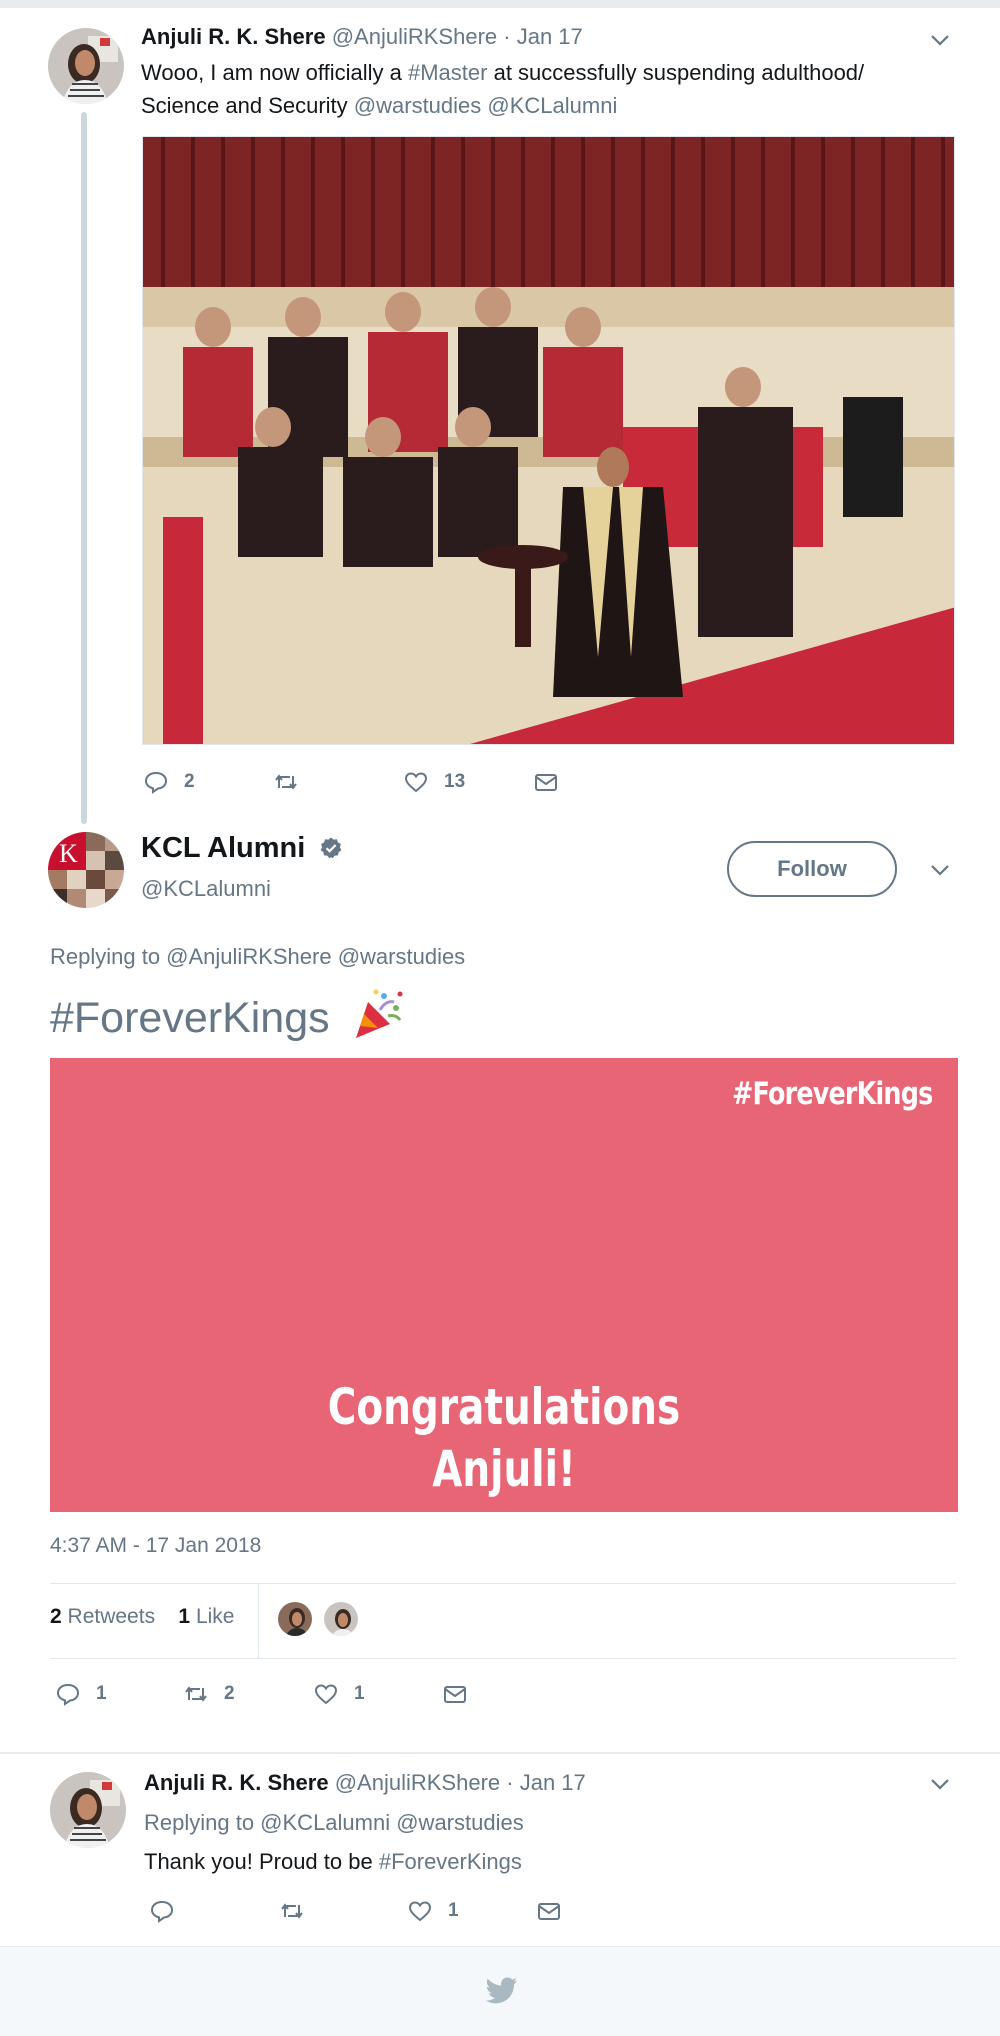  What do you see at coordinates (832, 1094) in the screenshot?
I see `card-hashtag: #ForeverKings` at bounding box center [832, 1094].